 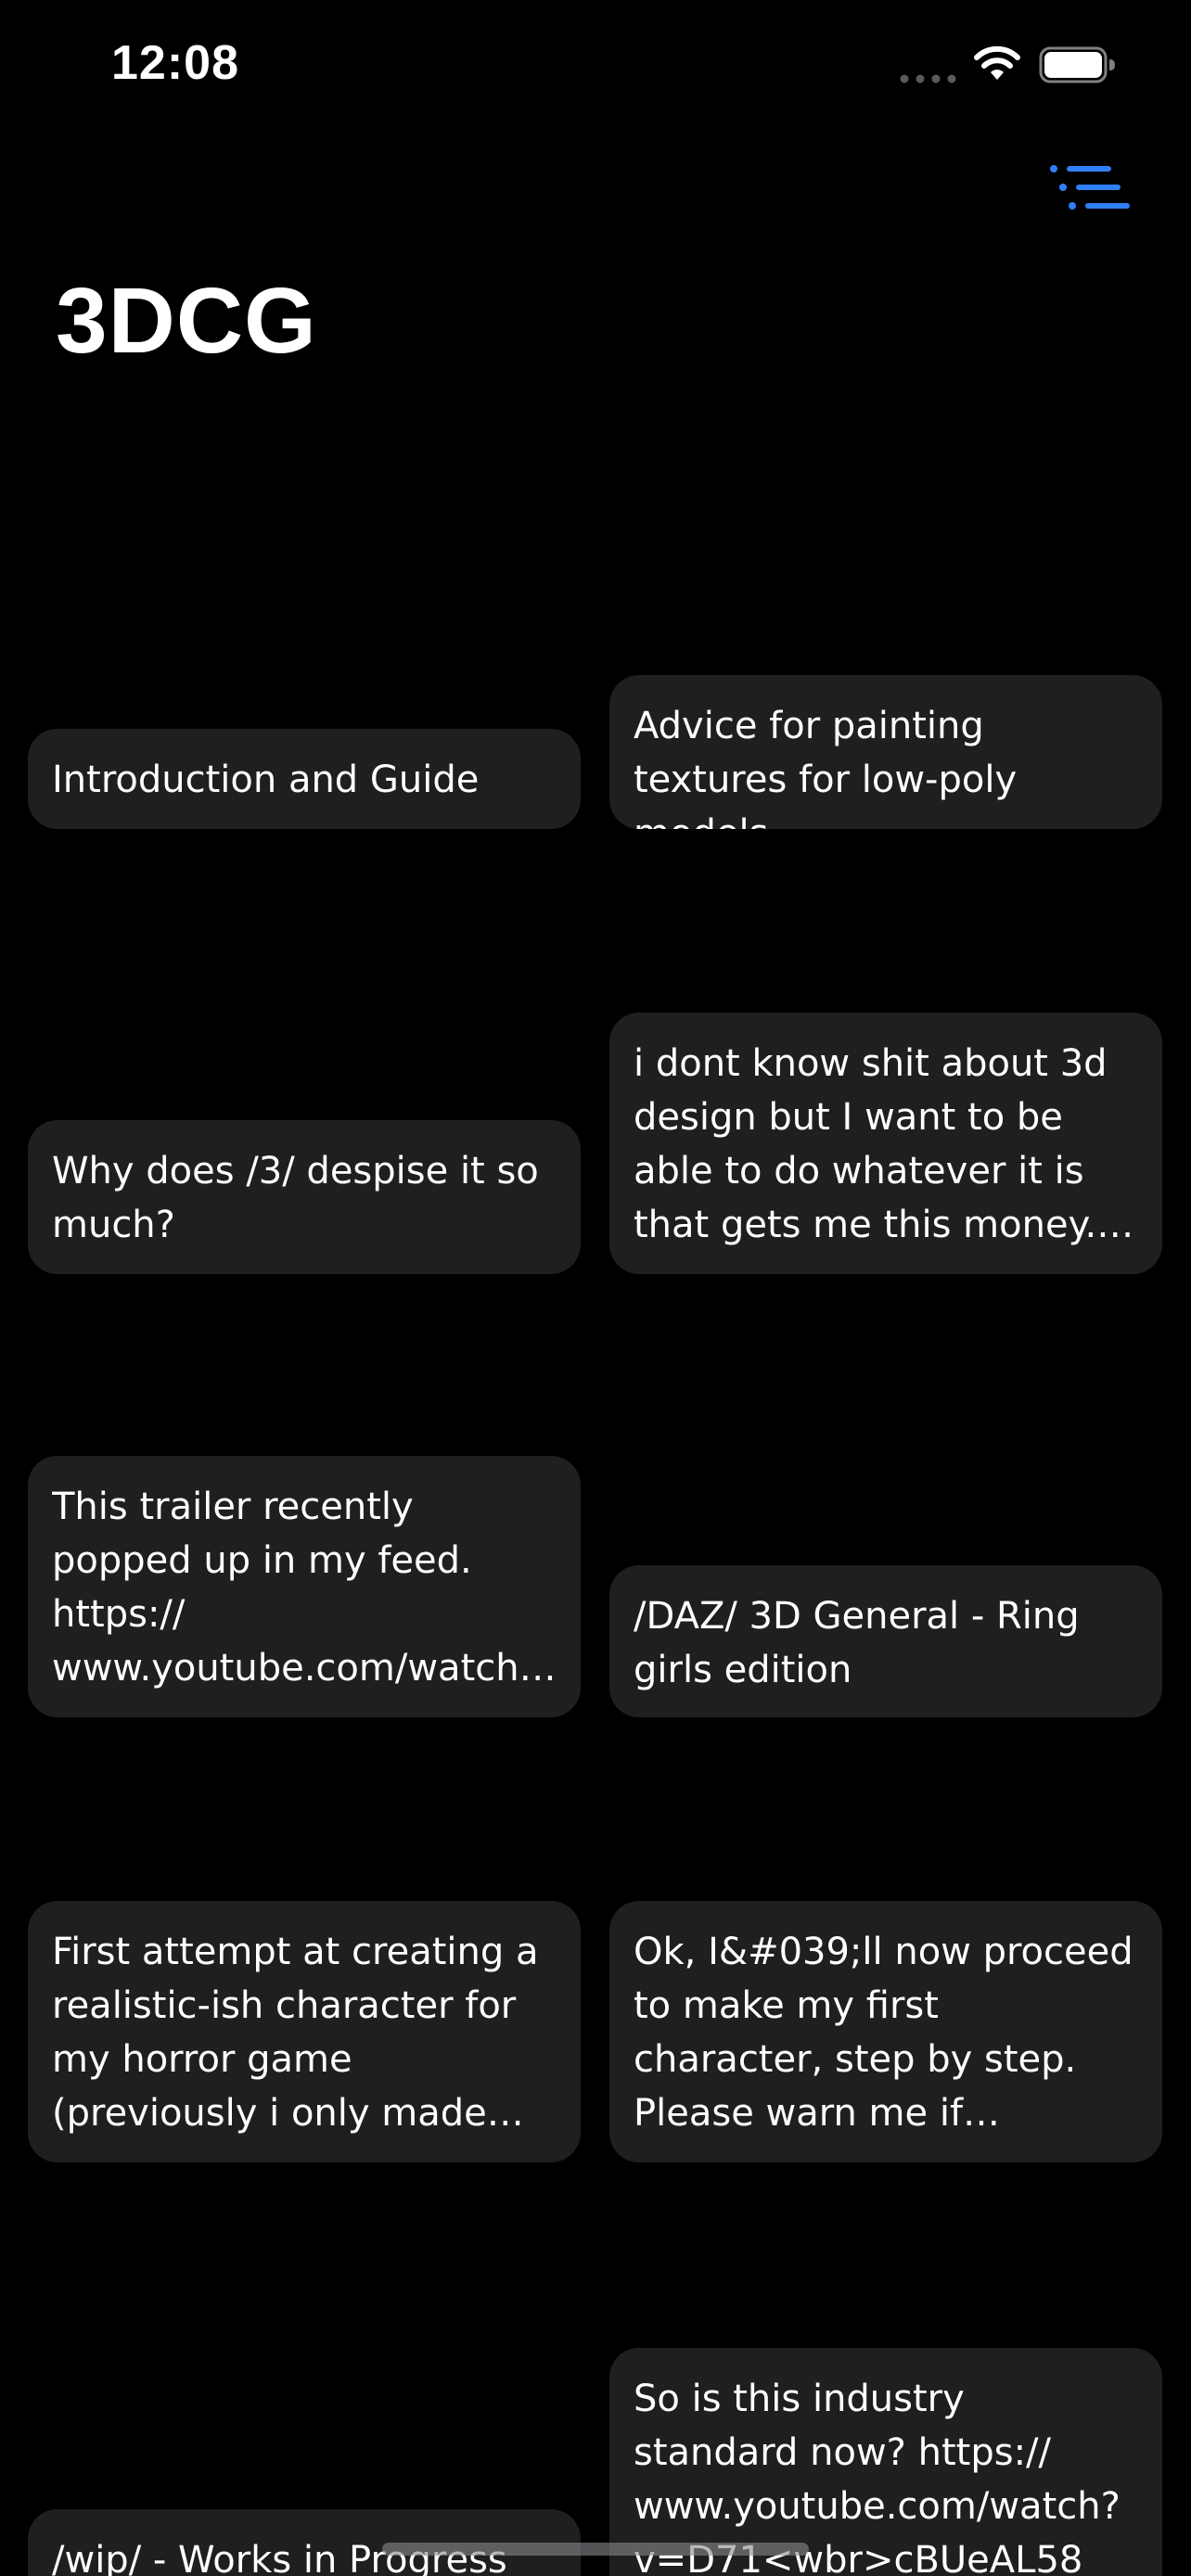 What do you see at coordinates (928, 79) in the screenshot?
I see `cellular-signal-icon` at bounding box center [928, 79].